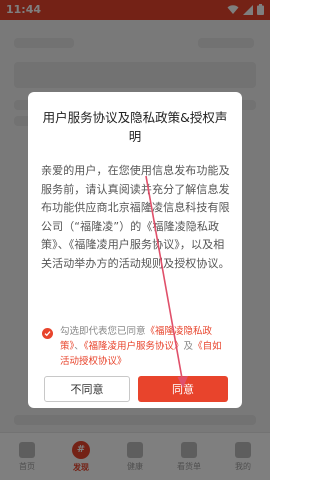  Describe the element at coordinates (183, 389) in the screenshot. I see `agree-button: 同意` at that location.